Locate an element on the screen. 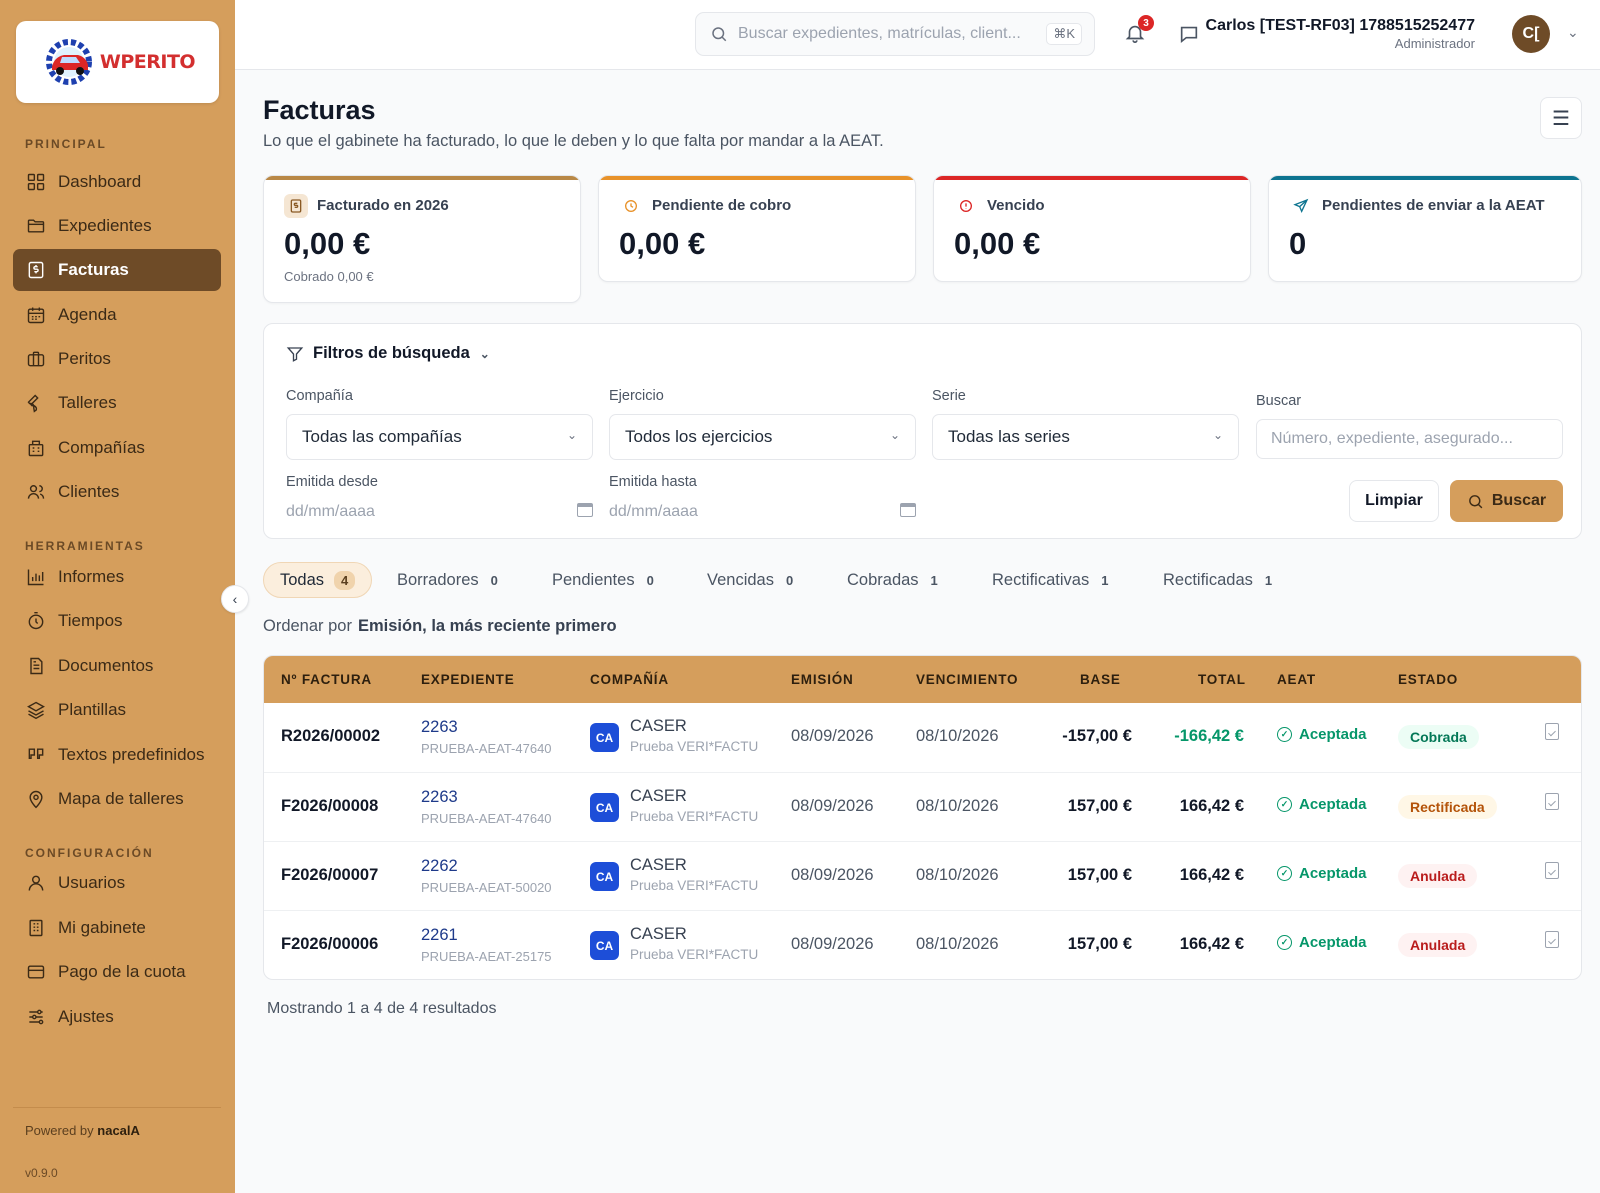 The image size is (1600, 1193). sidebar-item-label: Facturas is located at coordinates (93, 269).